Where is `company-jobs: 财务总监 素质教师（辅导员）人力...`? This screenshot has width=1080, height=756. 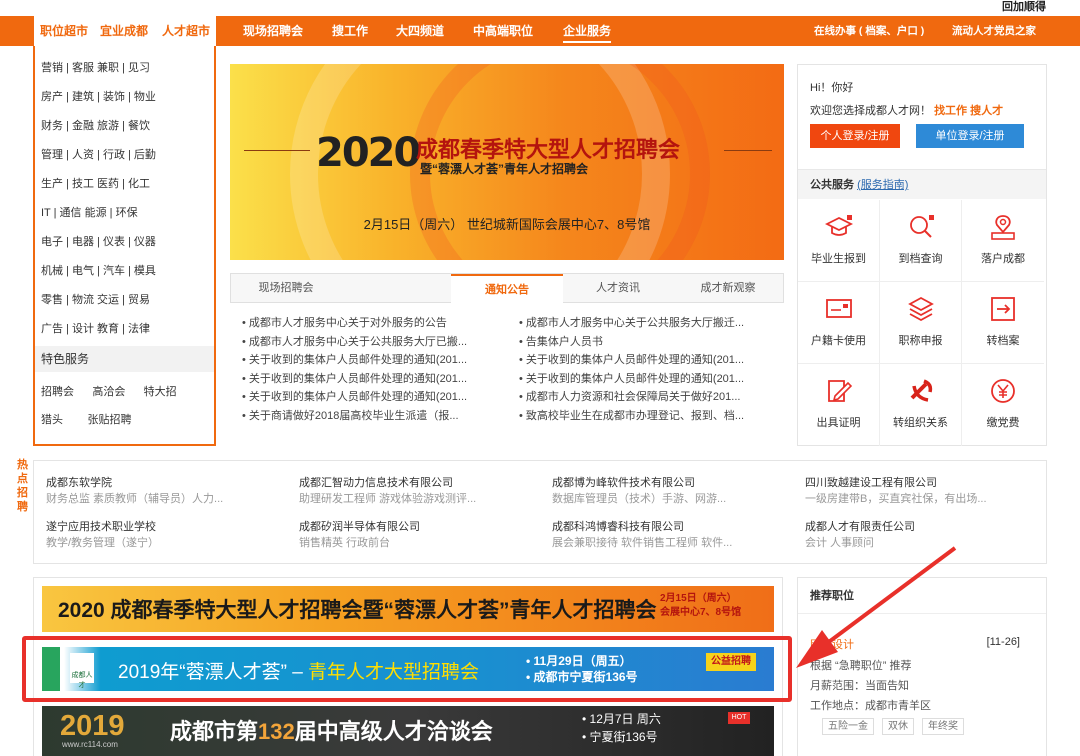
company-jobs: 财务总监 素质教师（辅导员）人力... is located at coordinates (171, 499).